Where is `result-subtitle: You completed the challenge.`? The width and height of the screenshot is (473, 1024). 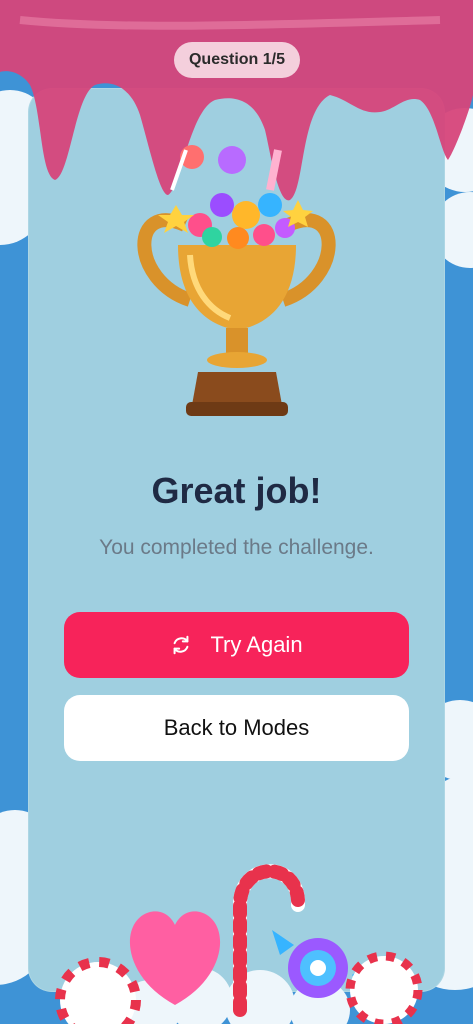
result-subtitle: You completed the challenge. is located at coordinates (236, 547).